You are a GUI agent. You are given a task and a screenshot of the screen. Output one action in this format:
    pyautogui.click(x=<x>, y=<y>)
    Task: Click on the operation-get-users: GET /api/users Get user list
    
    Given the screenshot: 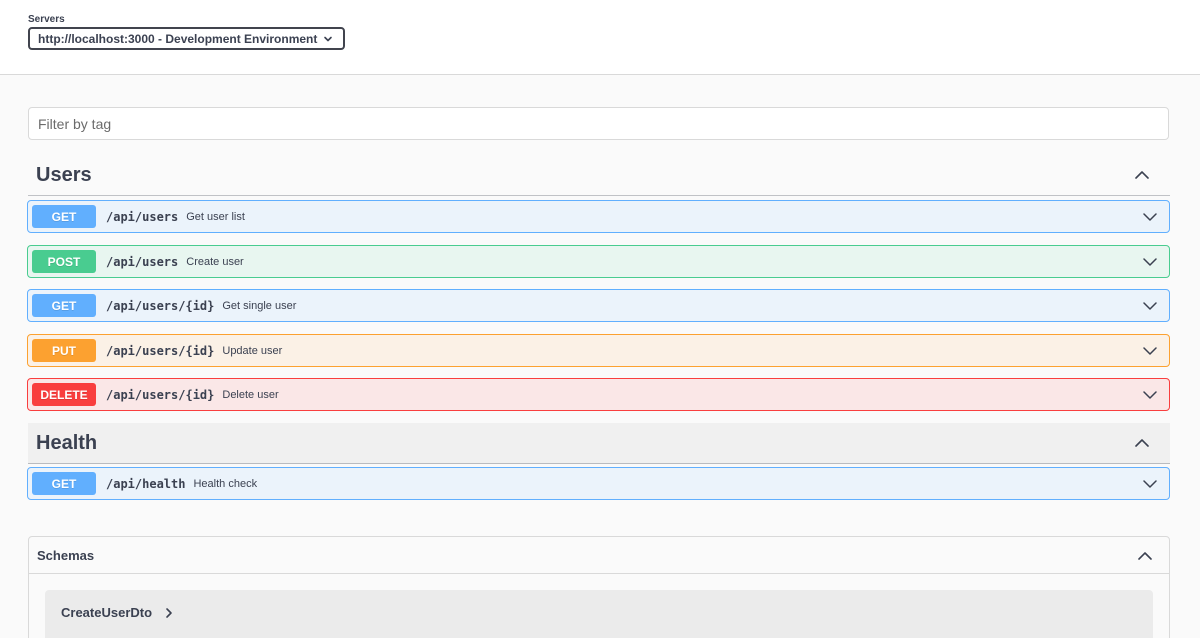 What is the action you would take?
    pyautogui.click(x=598, y=216)
    